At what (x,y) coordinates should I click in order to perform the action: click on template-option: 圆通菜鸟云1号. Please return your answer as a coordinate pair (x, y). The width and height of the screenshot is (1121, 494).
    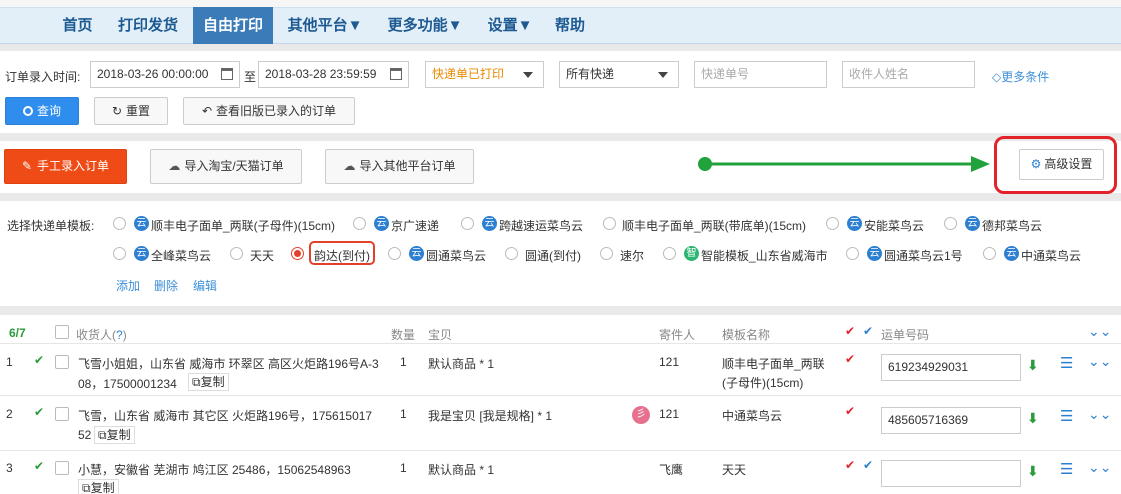
    Looking at the image, I should click on (923, 255).